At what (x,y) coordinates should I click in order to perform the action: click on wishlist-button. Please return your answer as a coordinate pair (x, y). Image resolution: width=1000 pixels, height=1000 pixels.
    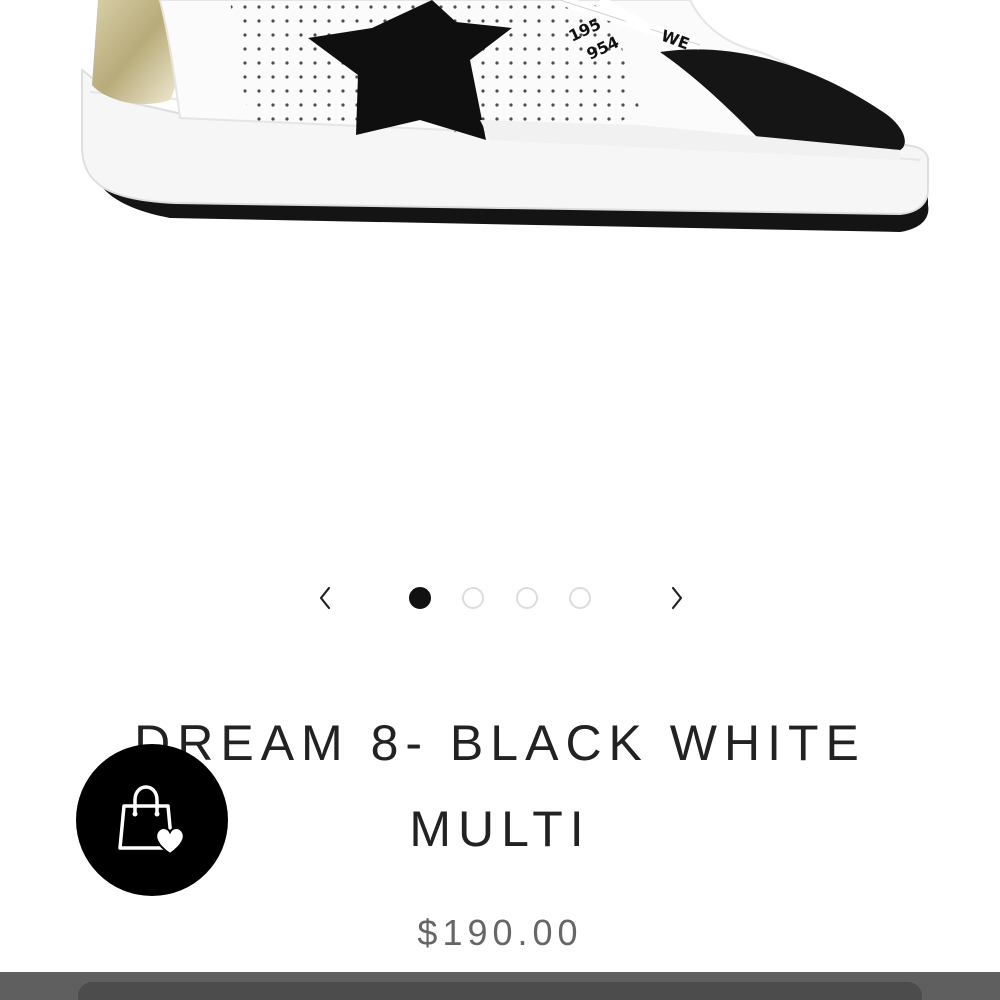
    Looking at the image, I should click on (152, 820).